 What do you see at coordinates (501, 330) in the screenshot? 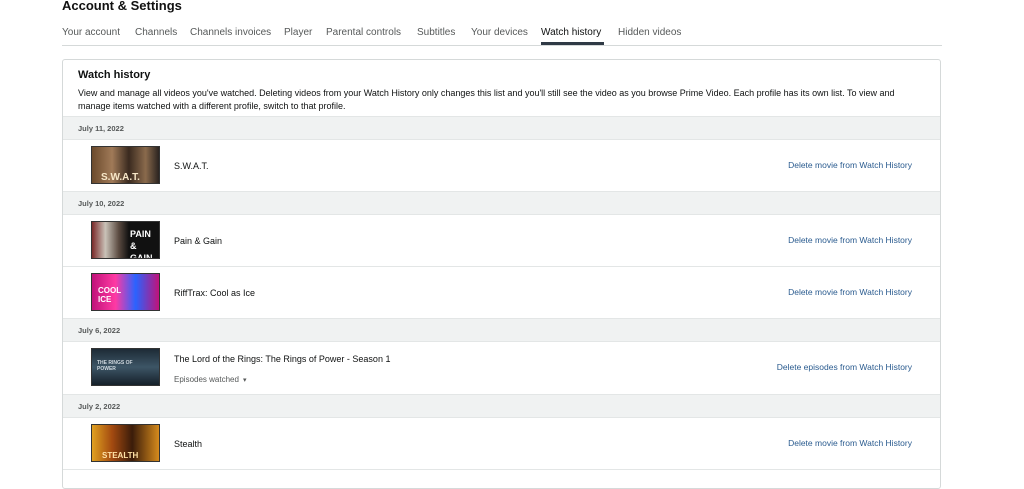
I see `date-header: July 6, 2022` at bounding box center [501, 330].